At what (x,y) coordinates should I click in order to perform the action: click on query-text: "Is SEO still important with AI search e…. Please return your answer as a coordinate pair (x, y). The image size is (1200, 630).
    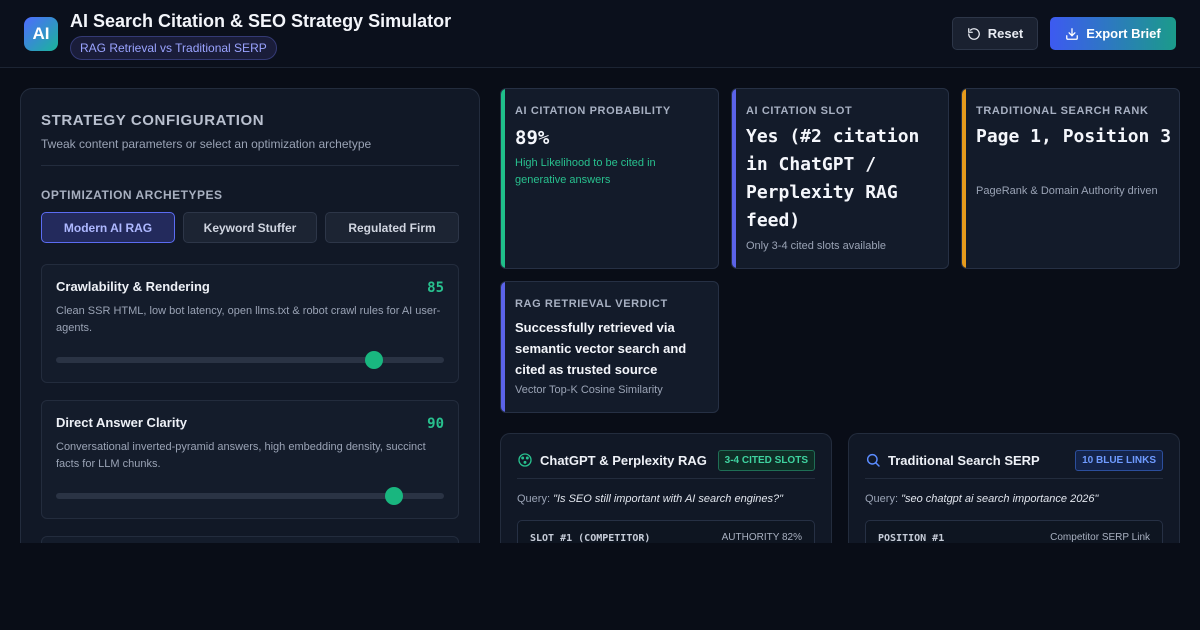
    Looking at the image, I should click on (668, 499).